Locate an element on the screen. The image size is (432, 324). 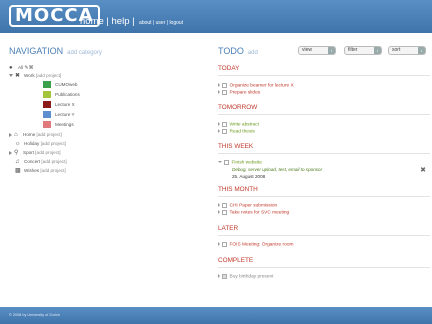
tree-item-all: ● All ✎⌘ is located at coordinates (21, 68).